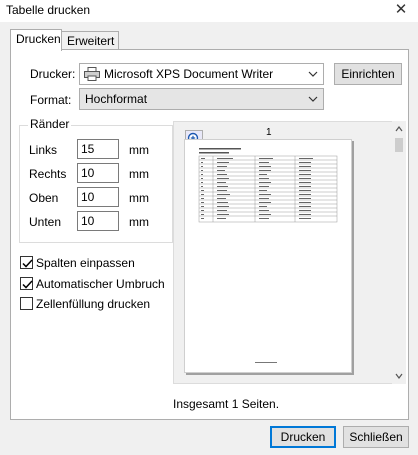  Describe the element at coordinates (85, 263) in the screenshot. I see `fit-columns-label: Spalten einpassen` at that location.